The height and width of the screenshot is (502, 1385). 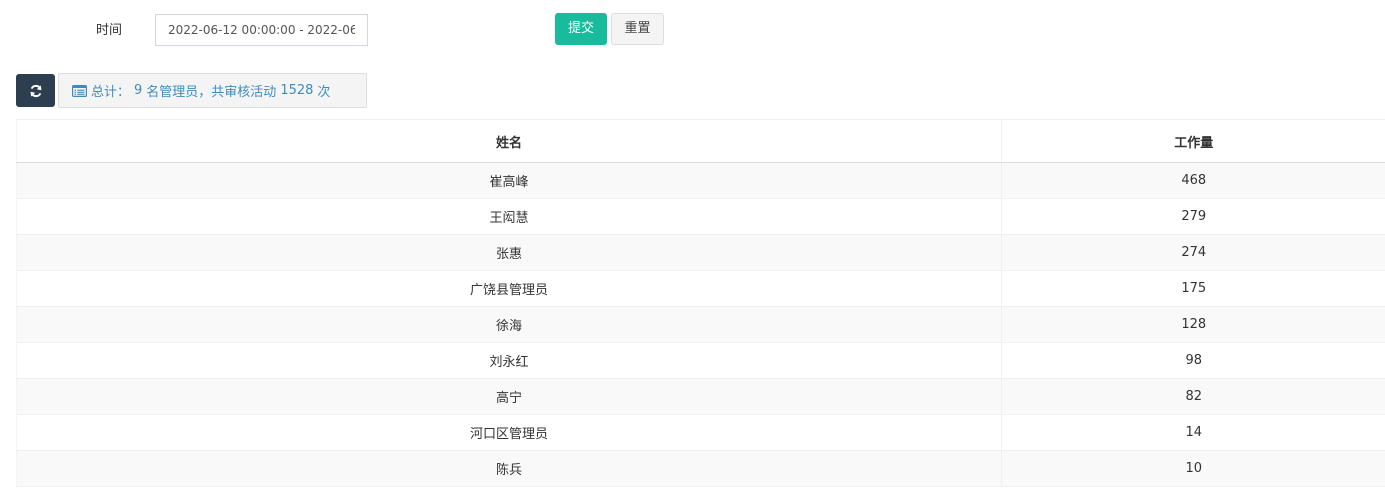 I want to click on refresh-icon, so click(x=35, y=90).